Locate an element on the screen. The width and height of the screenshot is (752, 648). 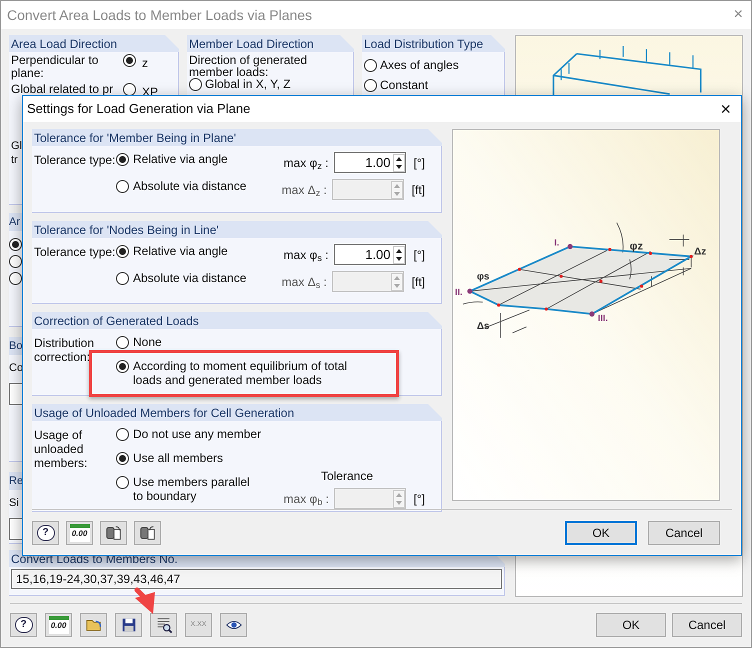
option-label: Distribution correction: is located at coordinates (65, 350).